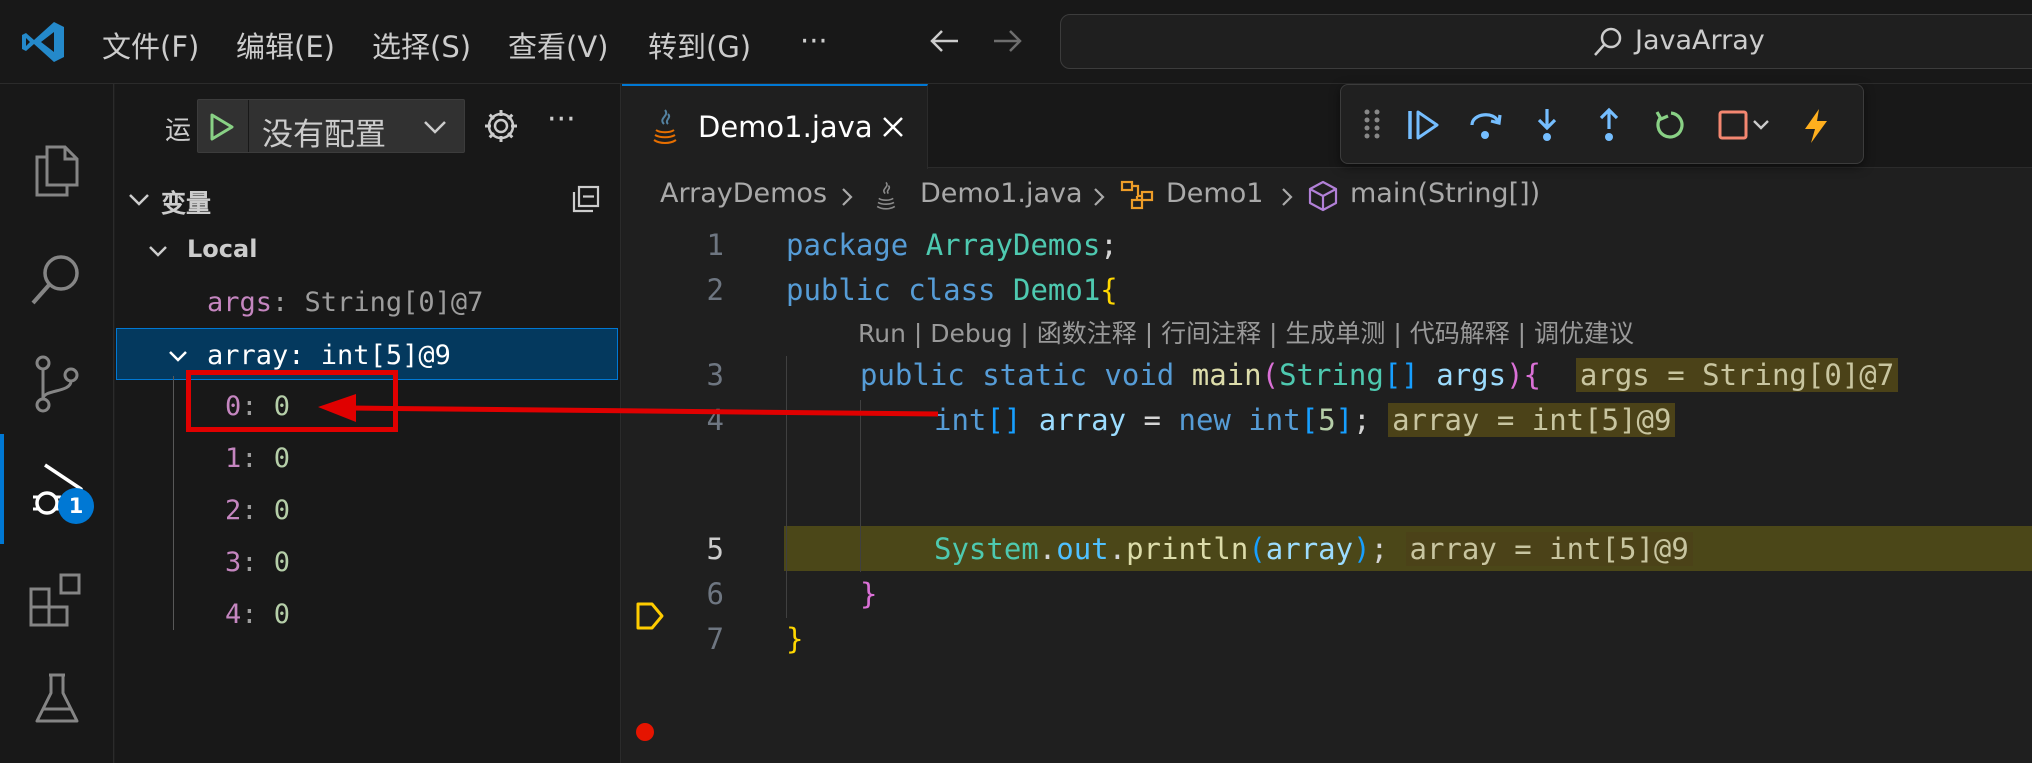 This screenshot has height=763, width=2032. What do you see at coordinates (367, 510) in the screenshot?
I see `array-element-row: 2: 0` at bounding box center [367, 510].